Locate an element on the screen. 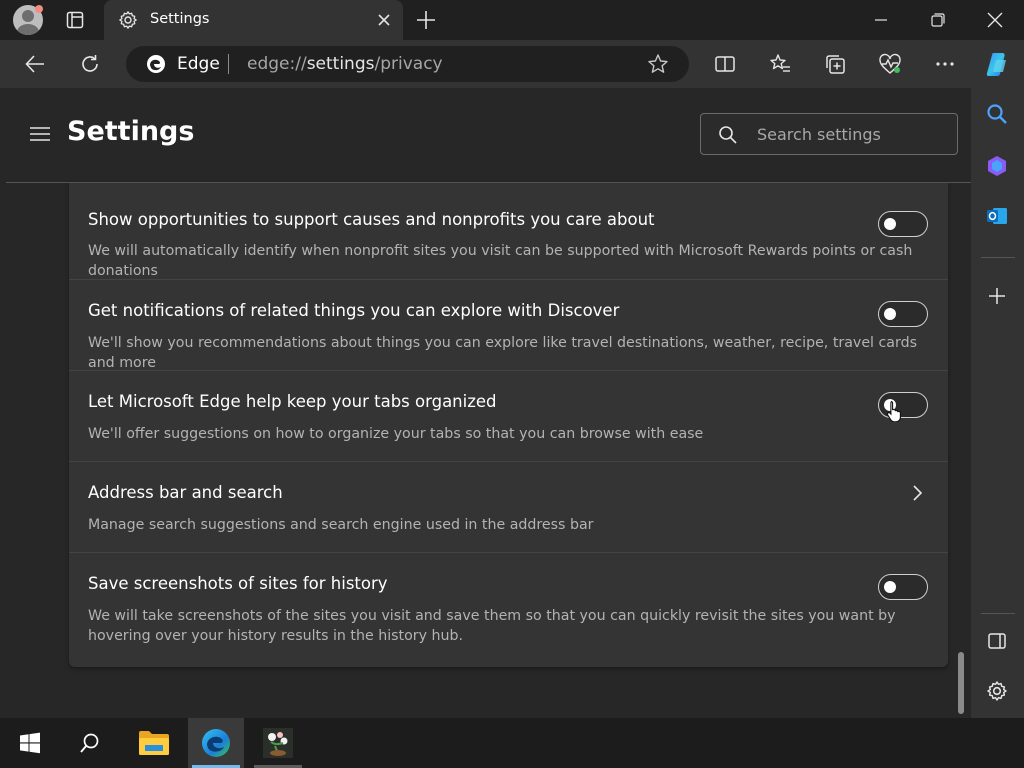 The image size is (1024, 768). close-window-button is located at coordinates (995, 20).